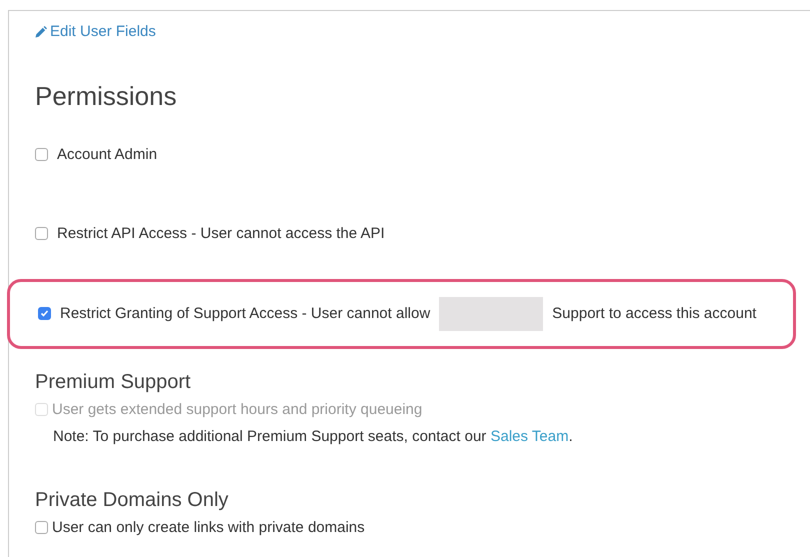  I want to click on section-heading: Private Domains Only, so click(132, 500).